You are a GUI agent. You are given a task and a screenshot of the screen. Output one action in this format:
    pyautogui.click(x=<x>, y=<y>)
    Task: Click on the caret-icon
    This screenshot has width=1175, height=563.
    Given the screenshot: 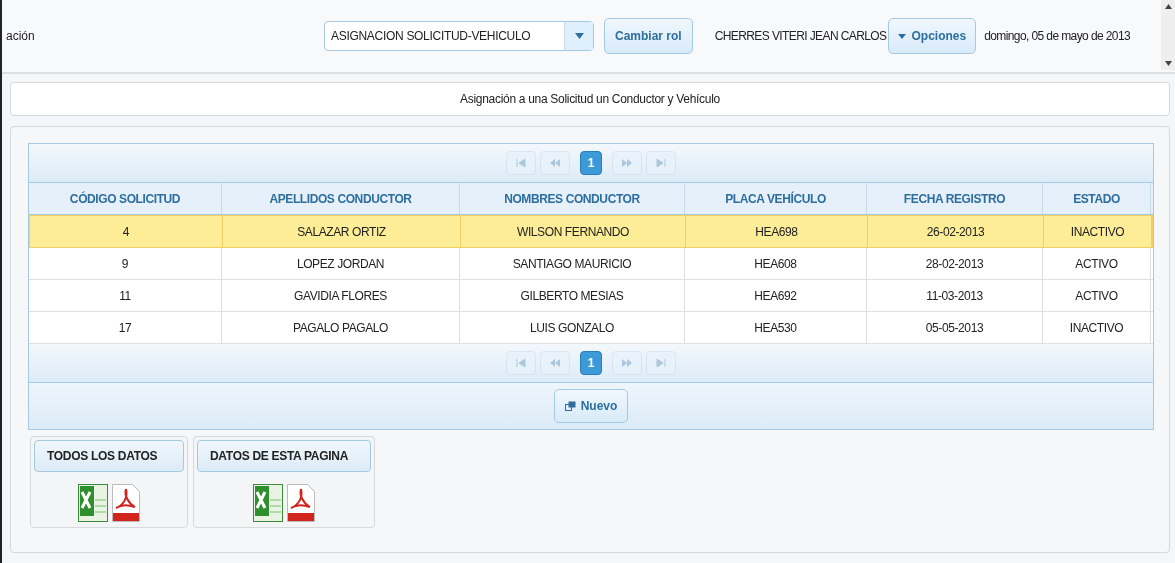 What is the action you would take?
    pyautogui.click(x=902, y=36)
    